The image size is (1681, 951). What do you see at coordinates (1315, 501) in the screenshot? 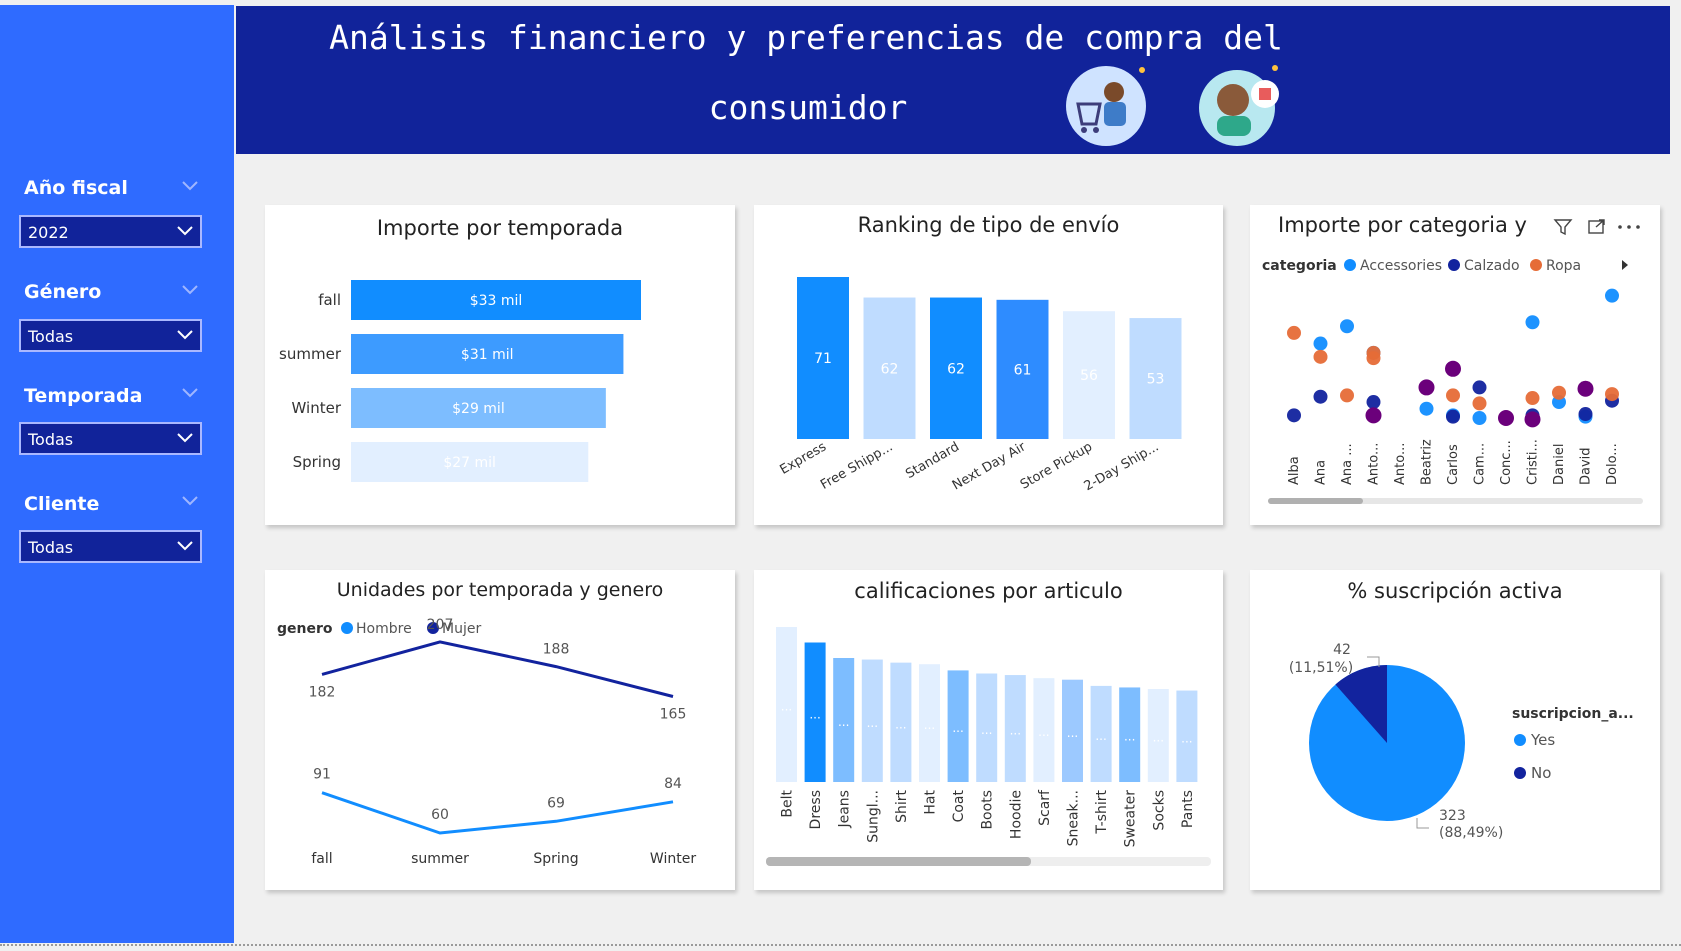
I see `scrollbar-thumb` at bounding box center [1315, 501].